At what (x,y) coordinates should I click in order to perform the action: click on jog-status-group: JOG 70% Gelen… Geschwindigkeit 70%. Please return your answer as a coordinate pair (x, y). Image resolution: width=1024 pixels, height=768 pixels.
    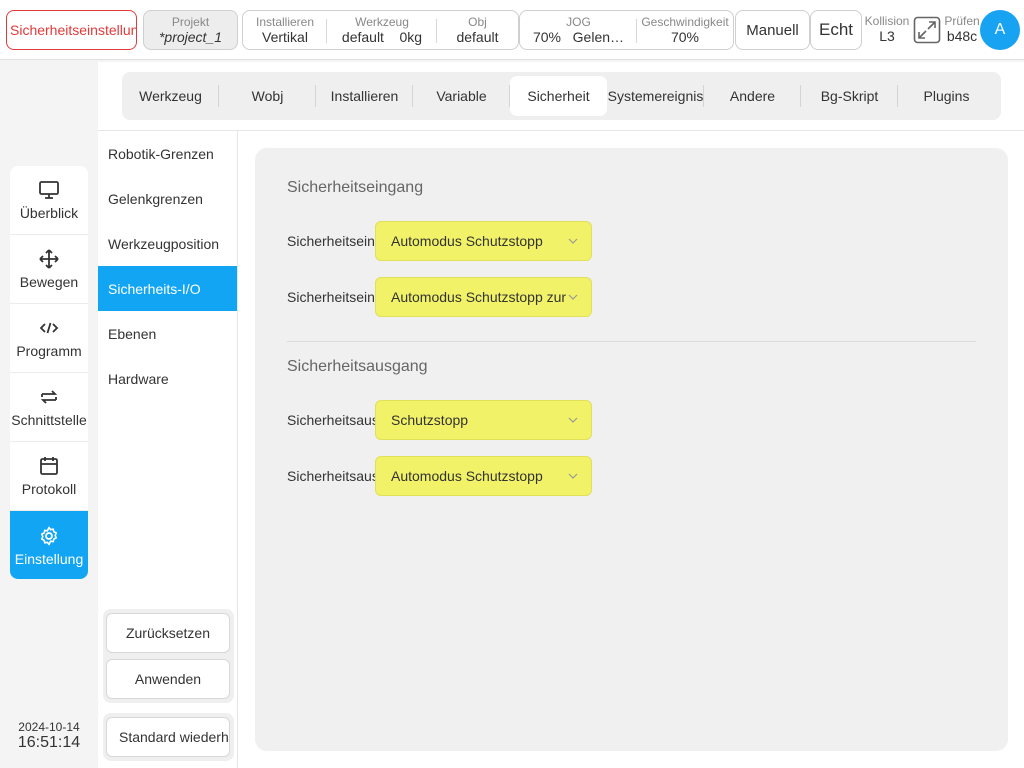
    Looking at the image, I should click on (626, 30).